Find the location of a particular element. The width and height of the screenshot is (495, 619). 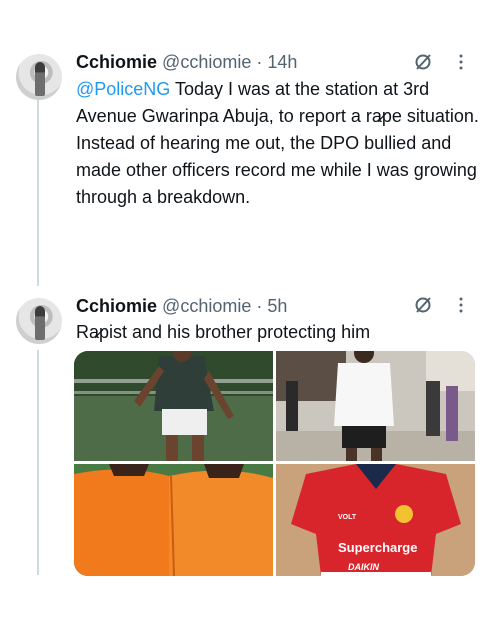

mention-link: @PoliceNG is located at coordinates (123, 89).